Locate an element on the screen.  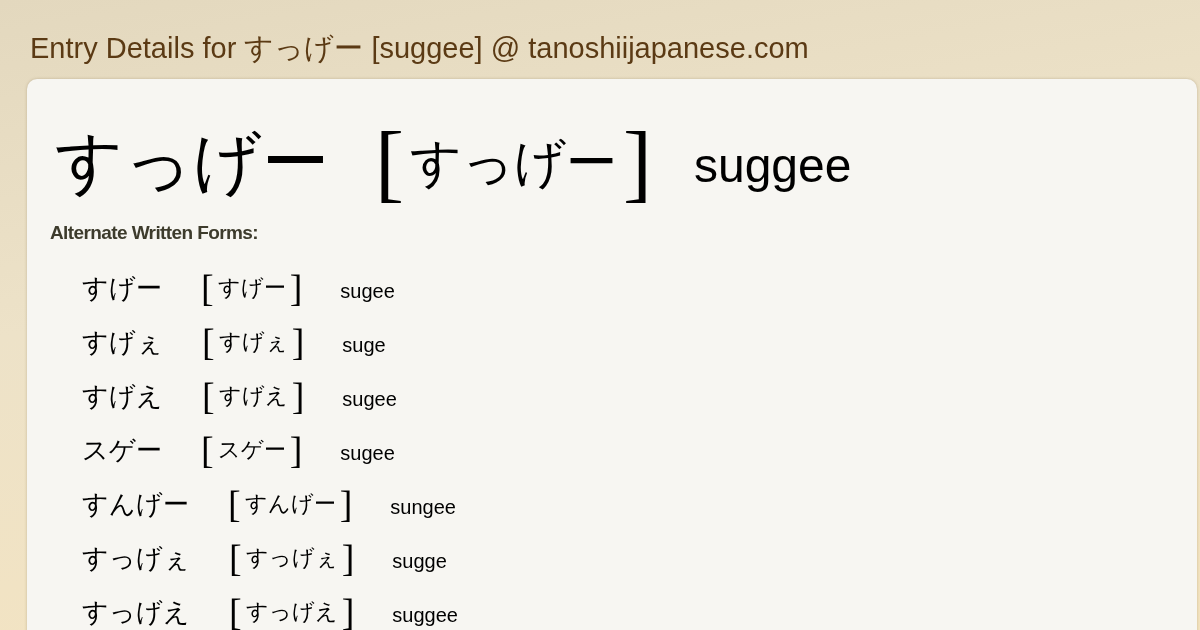
alt-form-reading: すっげえ is located at coordinates (291, 612).